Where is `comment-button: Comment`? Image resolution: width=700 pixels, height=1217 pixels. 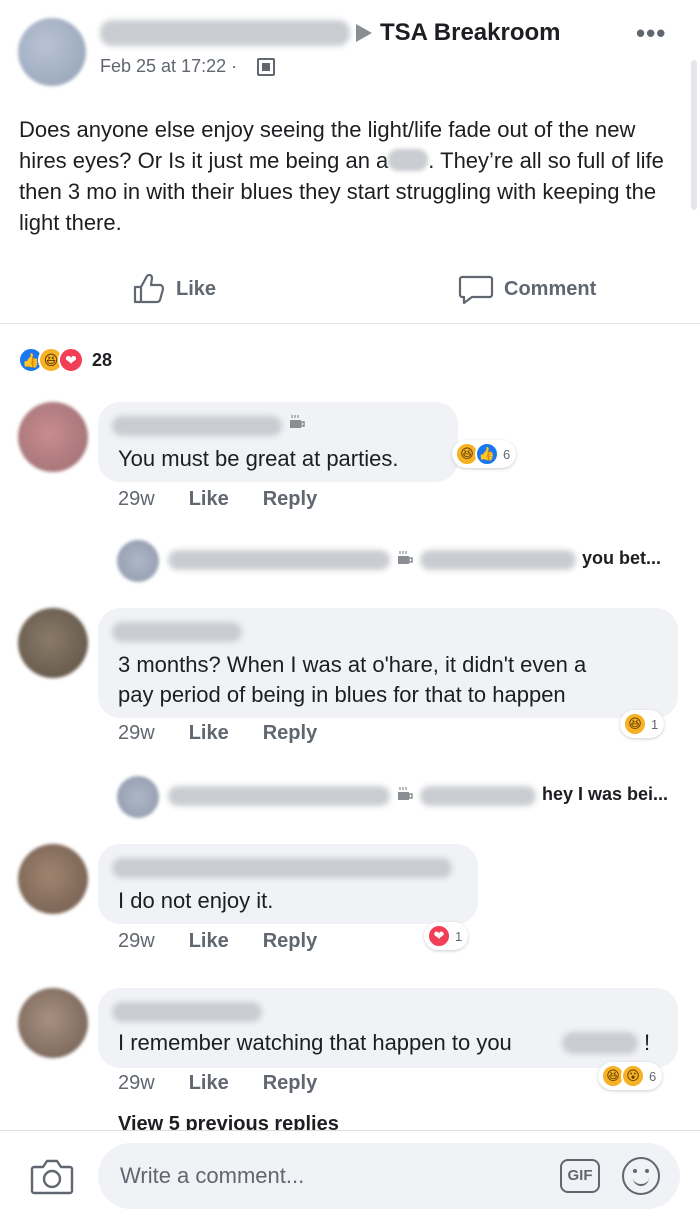
comment-button: Comment is located at coordinates (527, 289).